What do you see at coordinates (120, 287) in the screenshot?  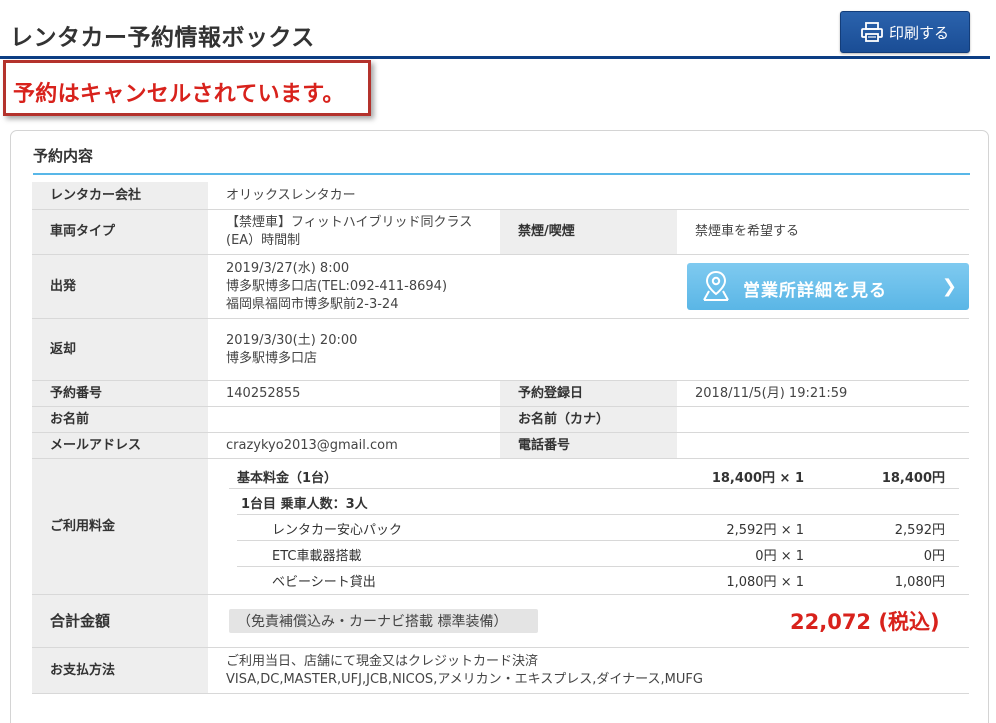 I see `departure-label: 出発` at bounding box center [120, 287].